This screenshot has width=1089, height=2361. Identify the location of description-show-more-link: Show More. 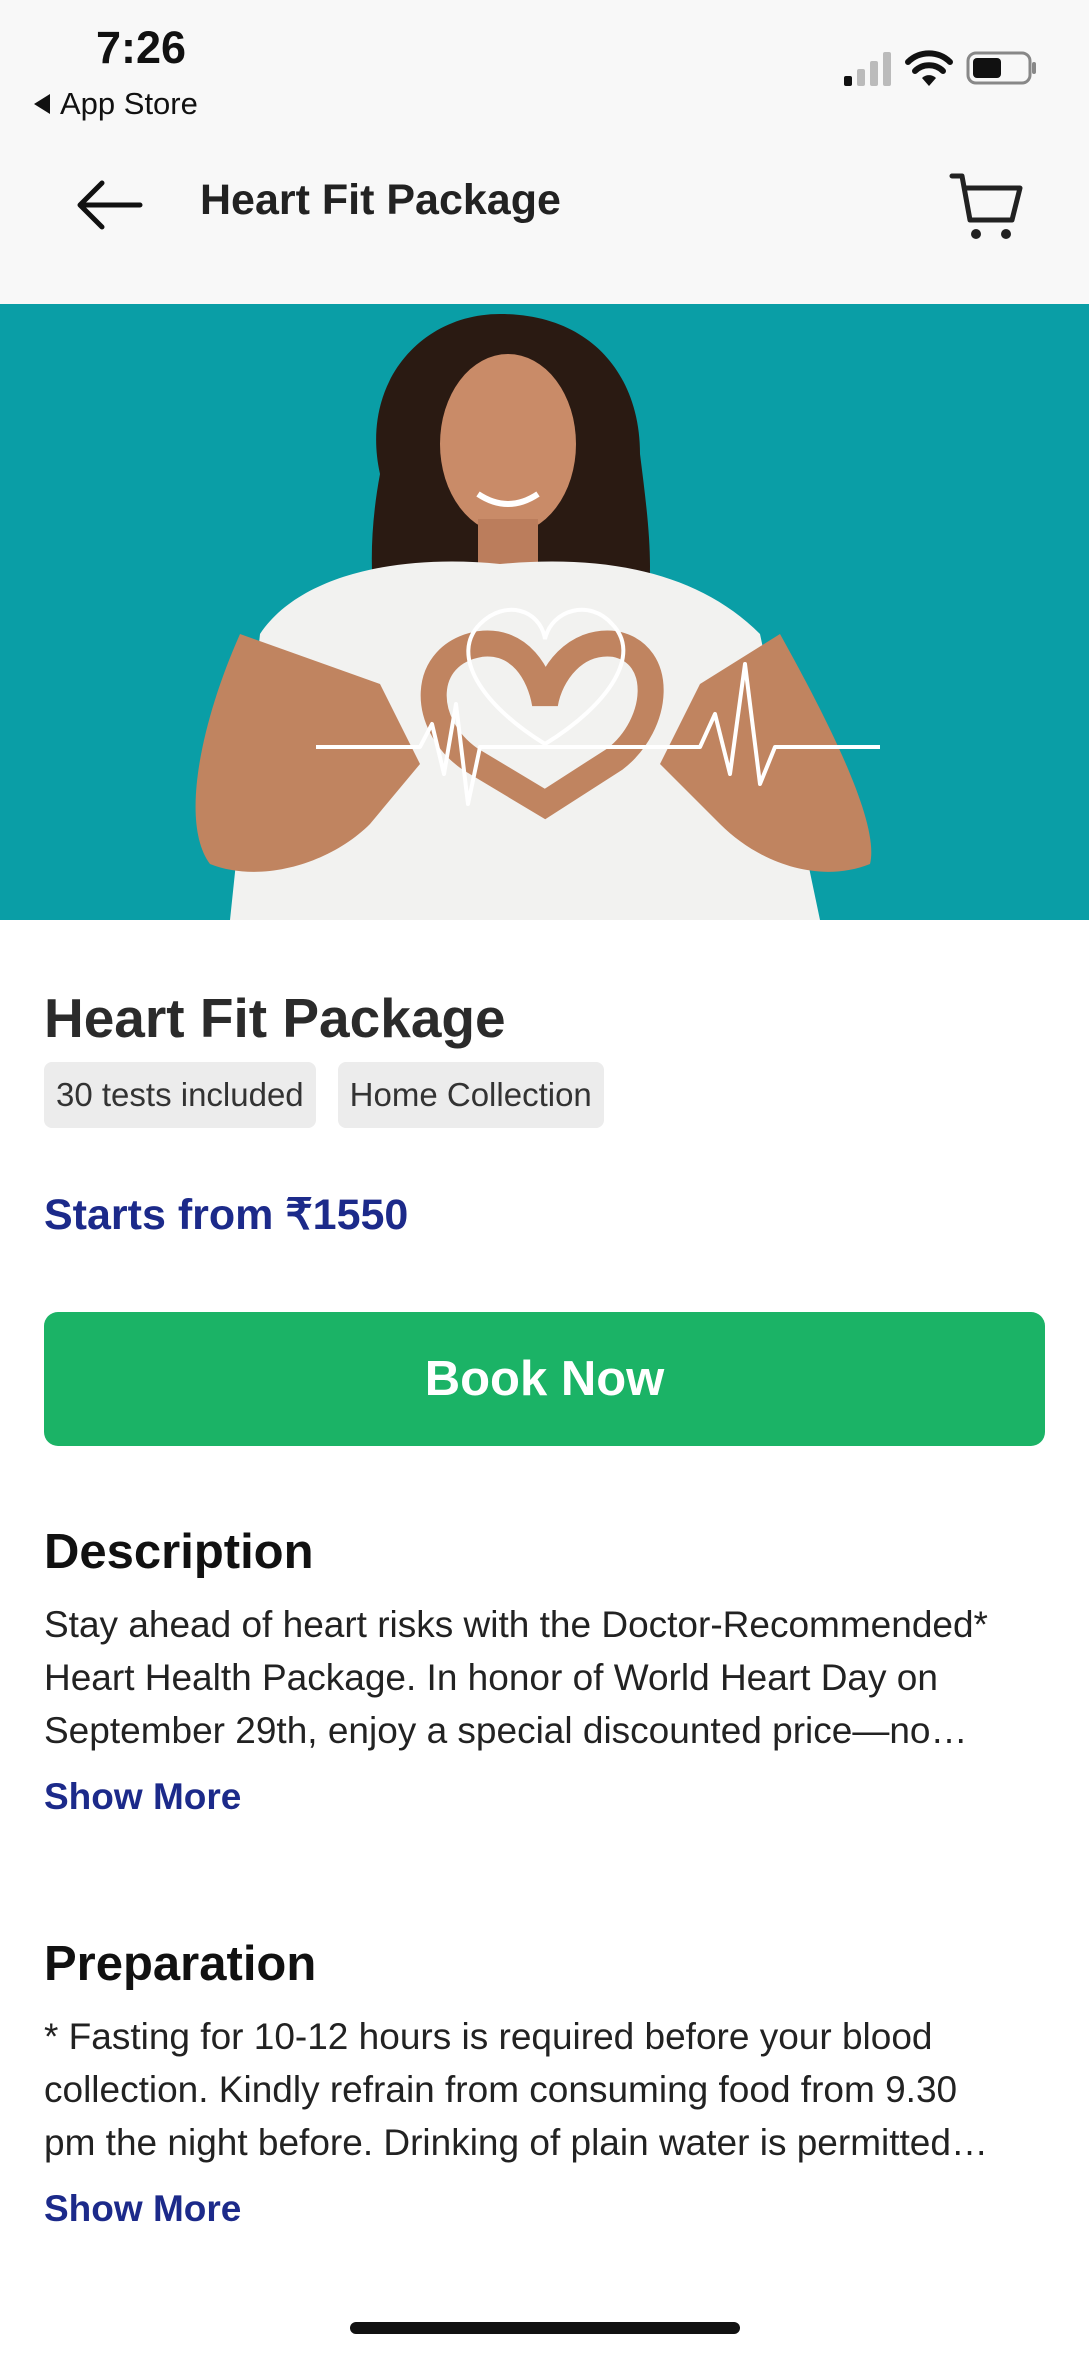
(142, 1797).